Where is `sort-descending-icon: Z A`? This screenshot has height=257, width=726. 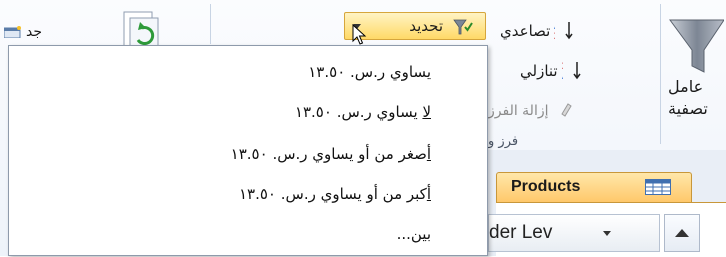 sort-descending-icon: Z A is located at coordinates (569, 71).